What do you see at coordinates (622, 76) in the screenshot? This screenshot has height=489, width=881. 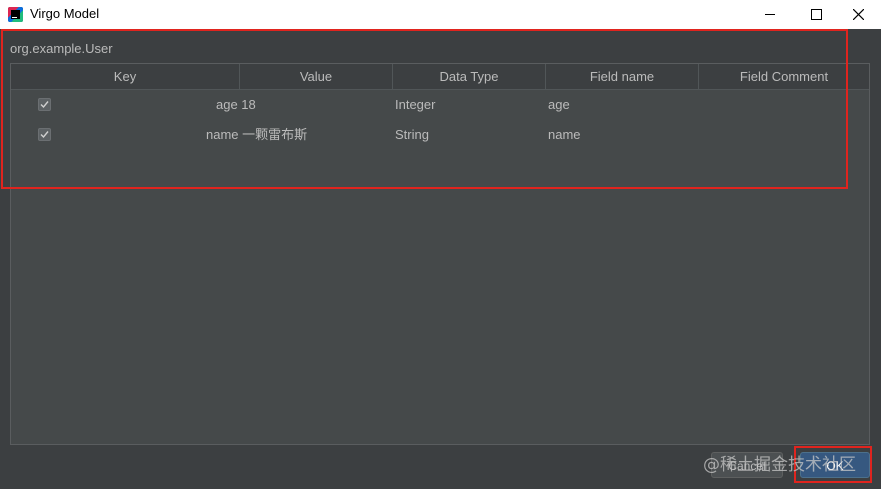 I see `column-header-field-name: Field name` at bounding box center [622, 76].